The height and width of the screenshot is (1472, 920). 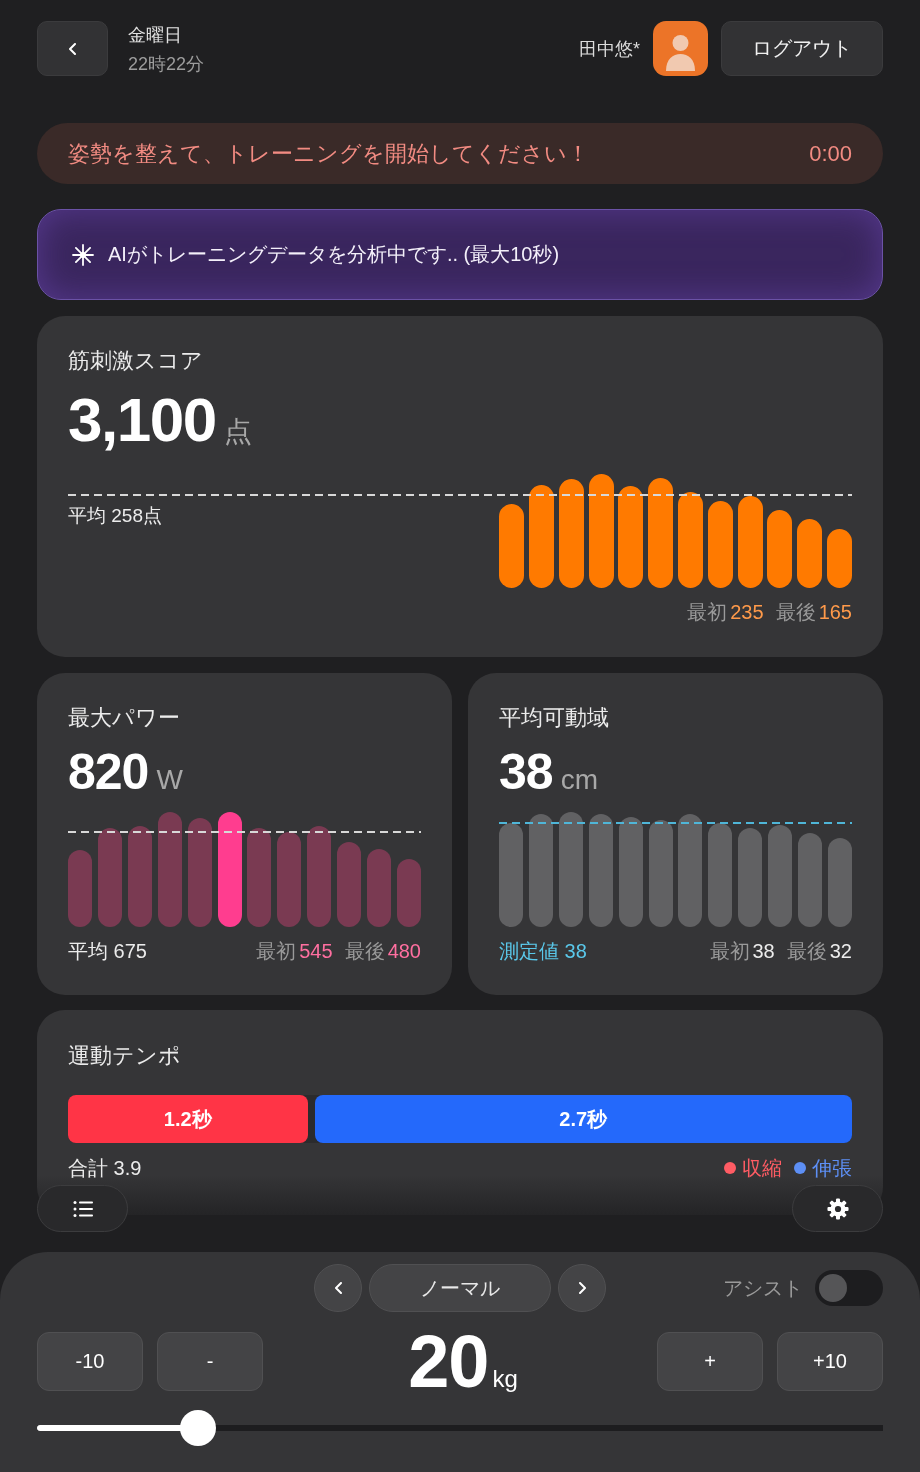 What do you see at coordinates (840, 951) in the screenshot?
I see `stat-value: 32` at bounding box center [840, 951].